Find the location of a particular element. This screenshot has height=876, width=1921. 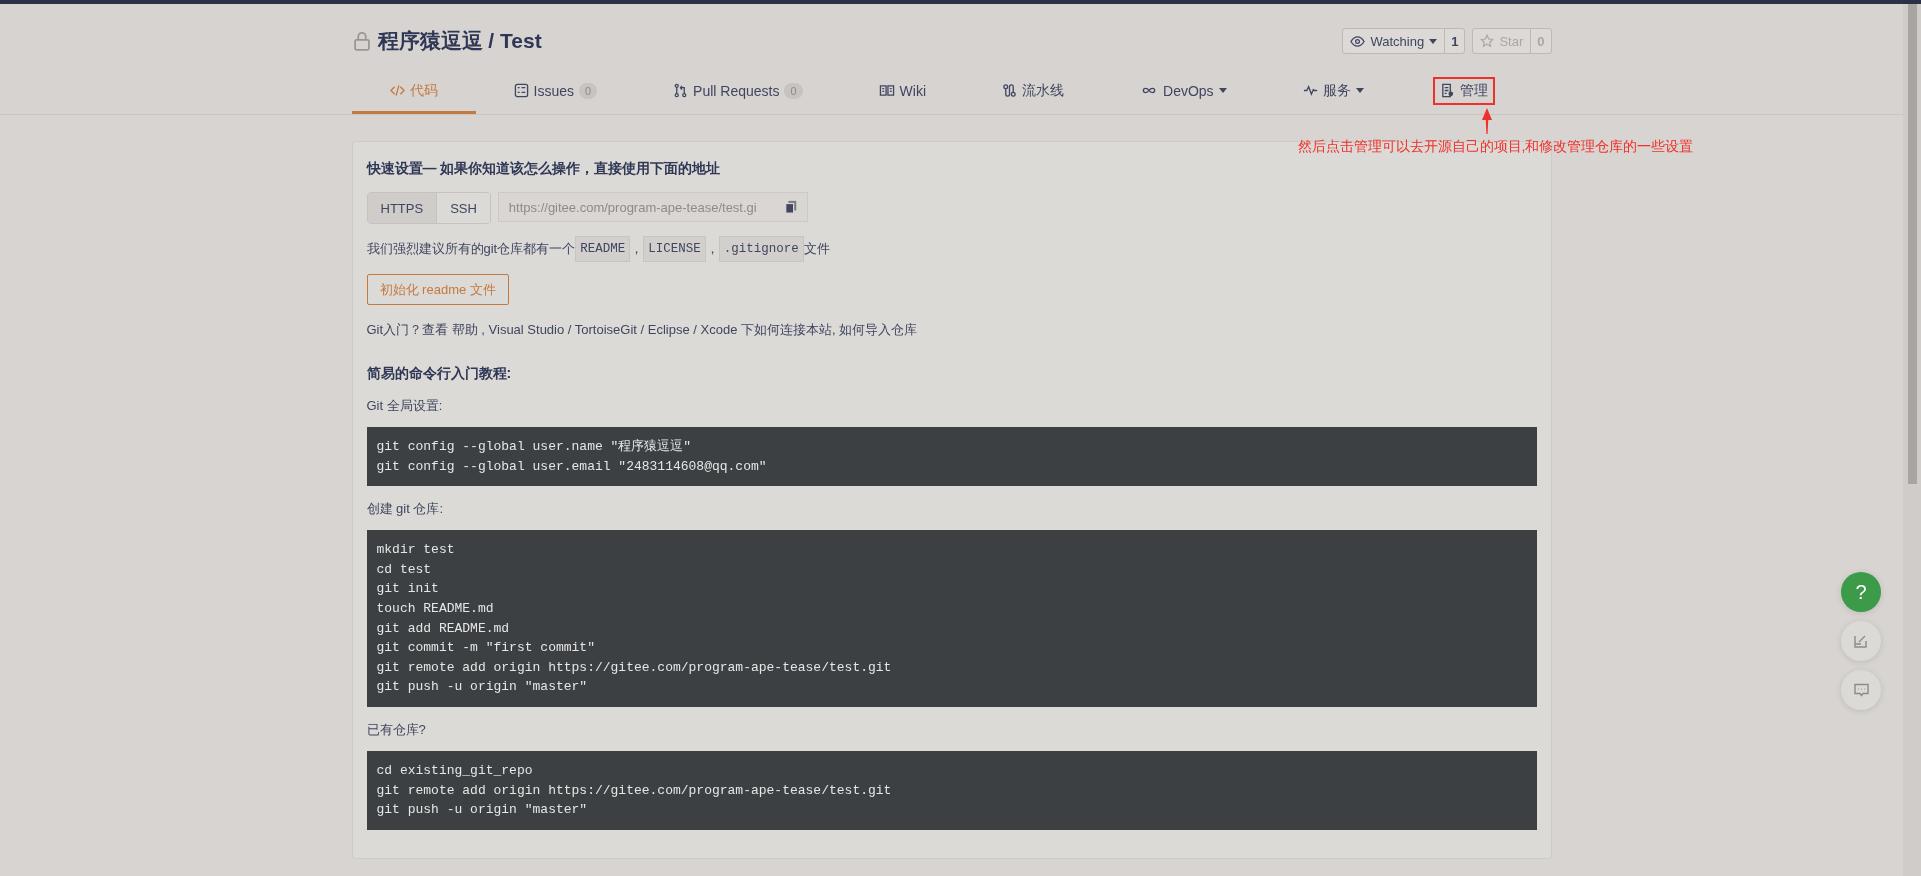

document-settings-icon is located at coordinates (1447, 90).